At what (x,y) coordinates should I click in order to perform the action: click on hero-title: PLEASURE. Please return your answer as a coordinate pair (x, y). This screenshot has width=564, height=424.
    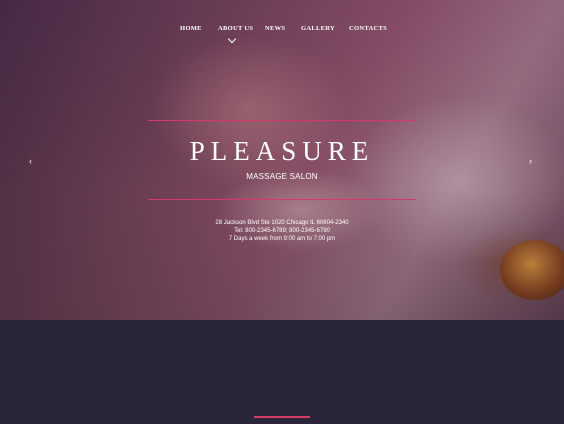
    Looking at the image, I should click on (282, 151).